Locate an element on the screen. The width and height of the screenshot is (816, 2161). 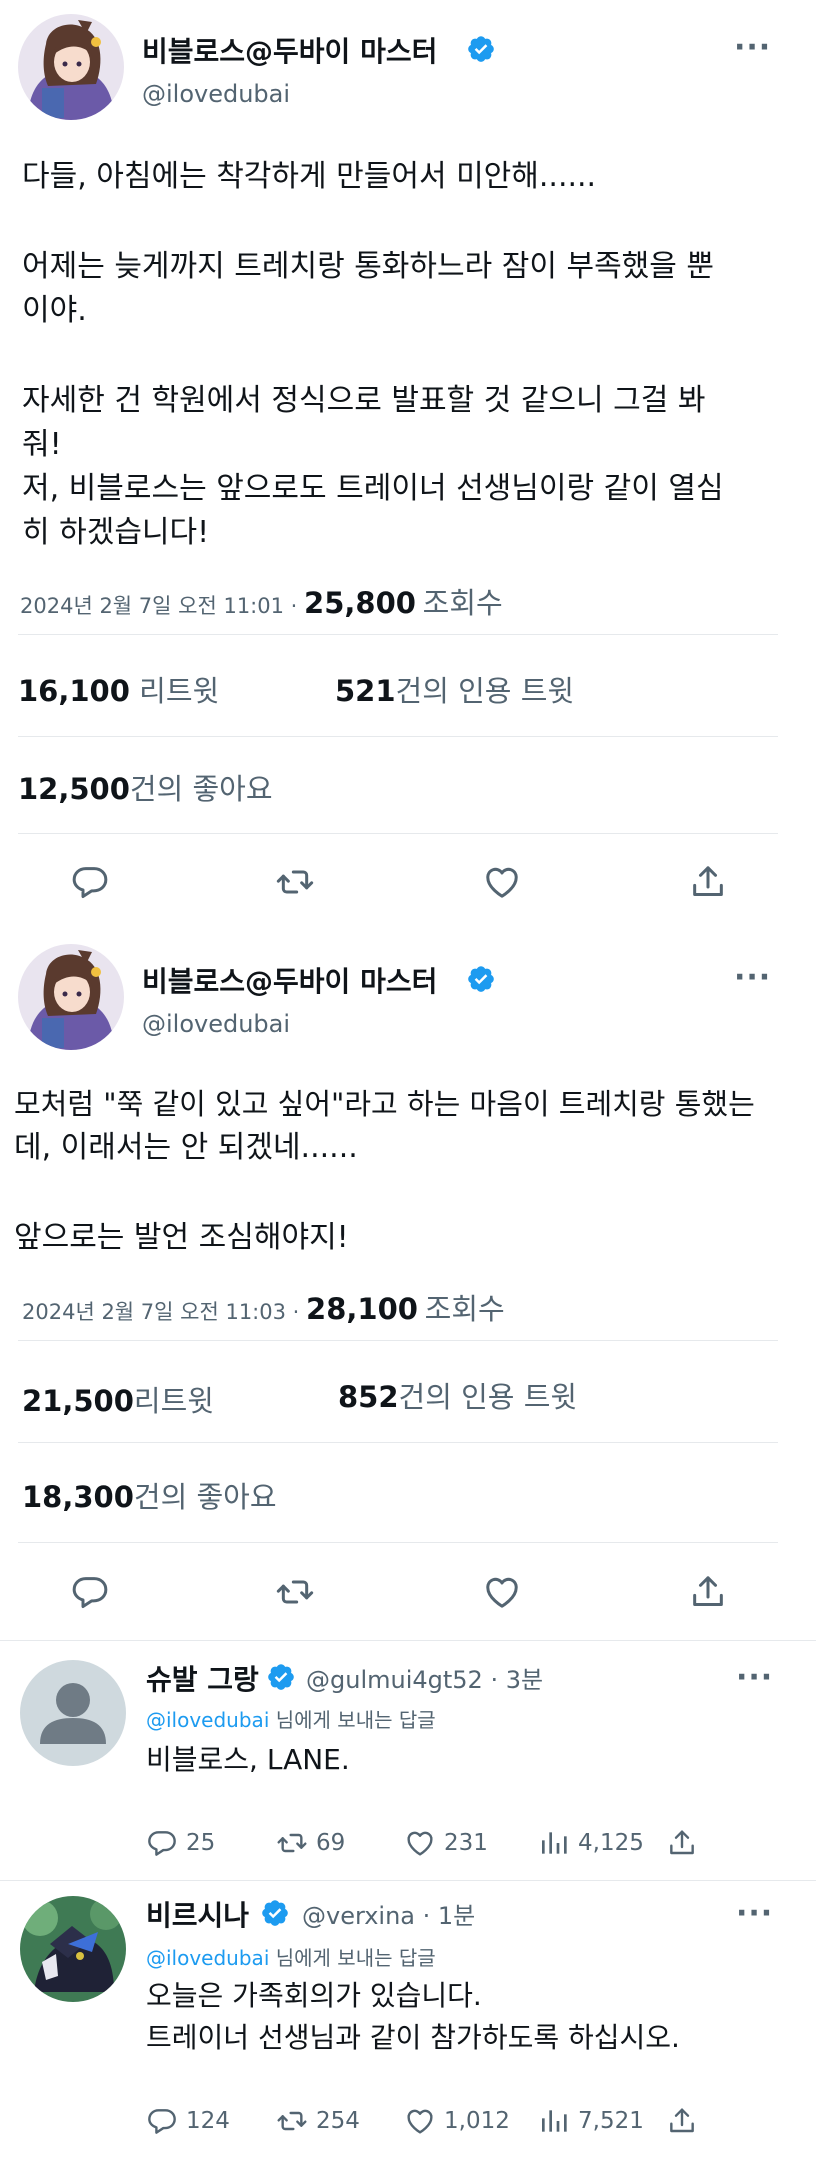
retweet-stat: 16,100 리트윗 is located at coordinates (118, 689).